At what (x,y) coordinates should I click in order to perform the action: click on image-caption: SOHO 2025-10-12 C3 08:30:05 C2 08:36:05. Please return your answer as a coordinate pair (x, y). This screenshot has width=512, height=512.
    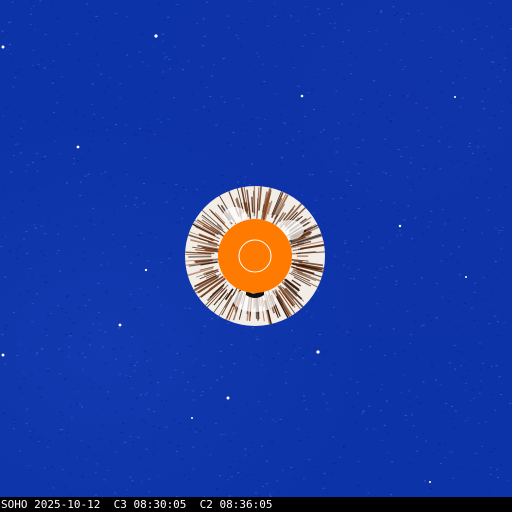
    Looking at the image, I should click on (137, 504).